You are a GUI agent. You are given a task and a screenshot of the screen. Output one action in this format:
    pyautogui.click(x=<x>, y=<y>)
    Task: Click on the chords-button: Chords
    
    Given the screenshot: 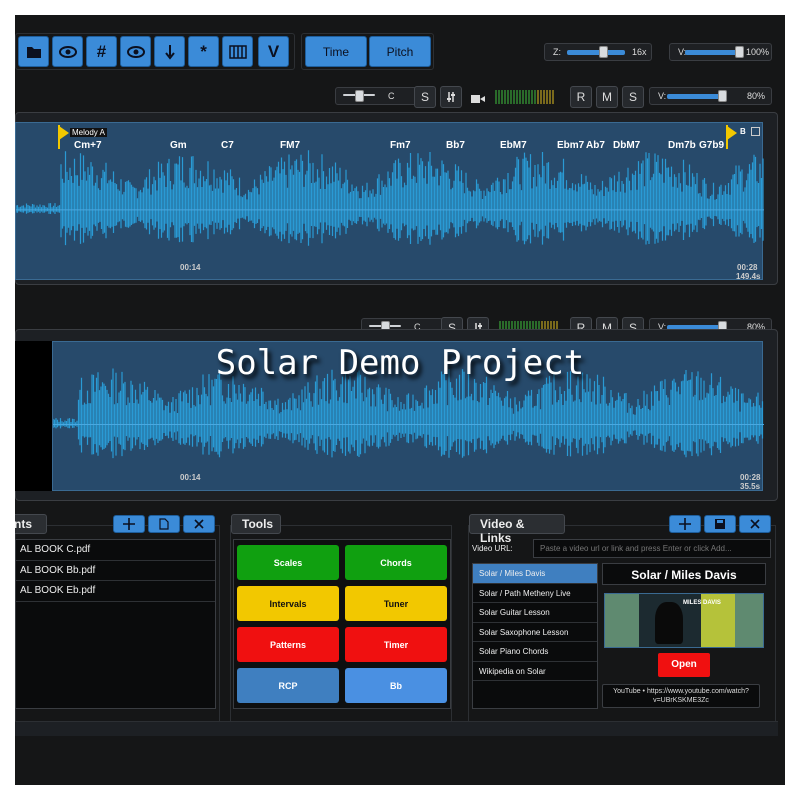 What is the action you would take?
    pyautogui.click(x=396, y=562)
    